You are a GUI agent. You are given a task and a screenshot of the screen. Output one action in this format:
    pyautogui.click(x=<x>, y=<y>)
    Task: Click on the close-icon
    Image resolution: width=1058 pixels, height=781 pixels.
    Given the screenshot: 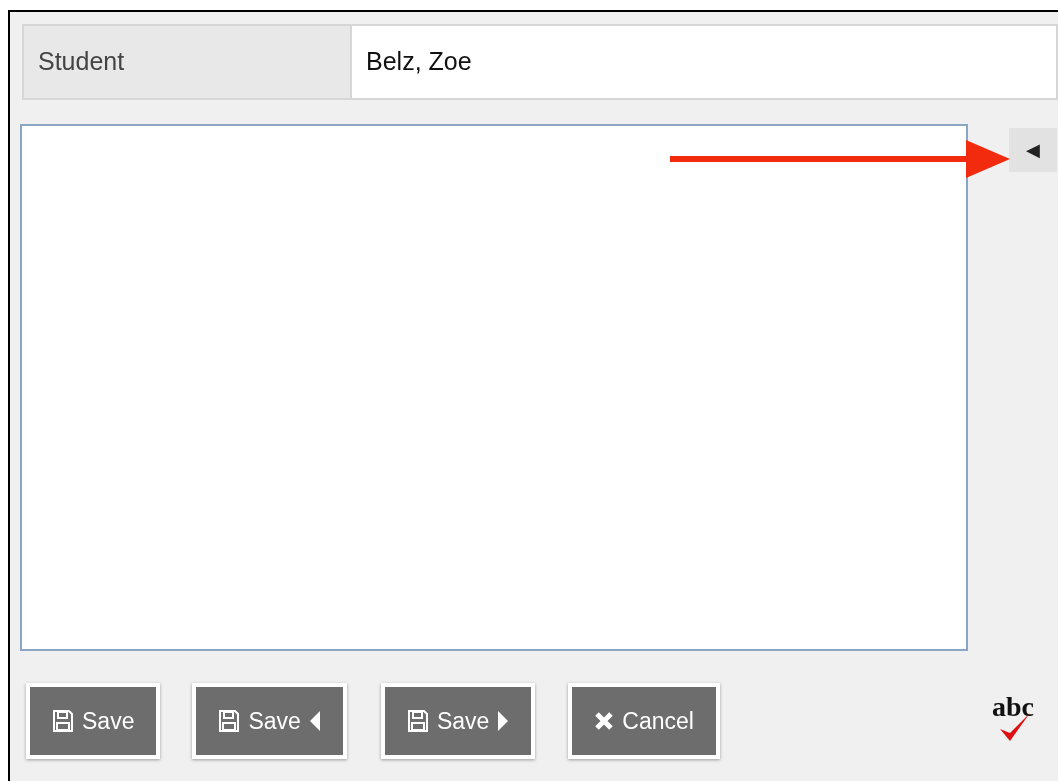 What is the action you would take?
    pyautogui.click(x=604, y=721)
    